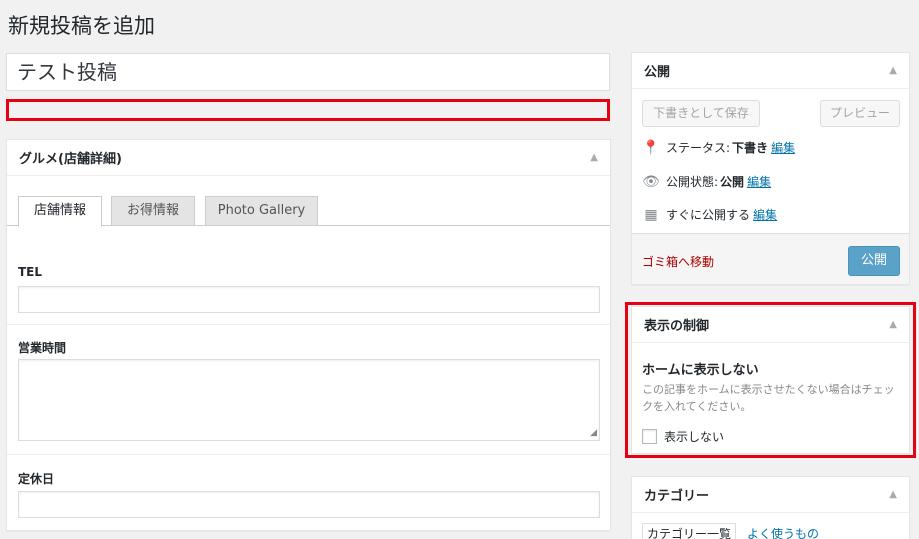 This screenshot has width=919, height=539. Describe the element at coordinates (689, 531) in the screenshot. I see `tab-all-categories: カテゴリー一覧` at that location.